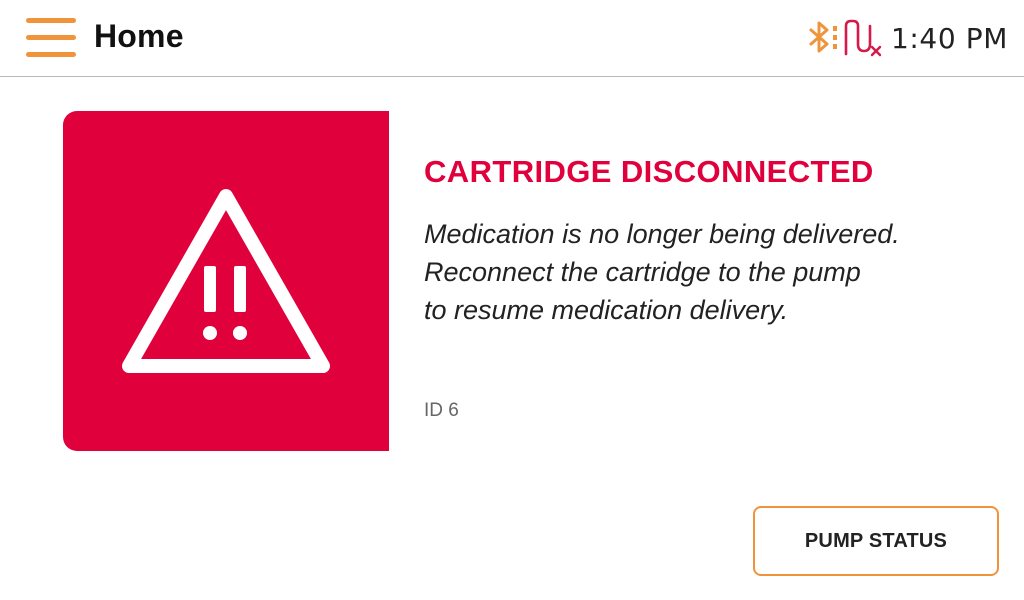 The height and width of the screenshot is (600, 1024). I want to click on alert-message-line: to resume medication delivery., so click(606, 310).